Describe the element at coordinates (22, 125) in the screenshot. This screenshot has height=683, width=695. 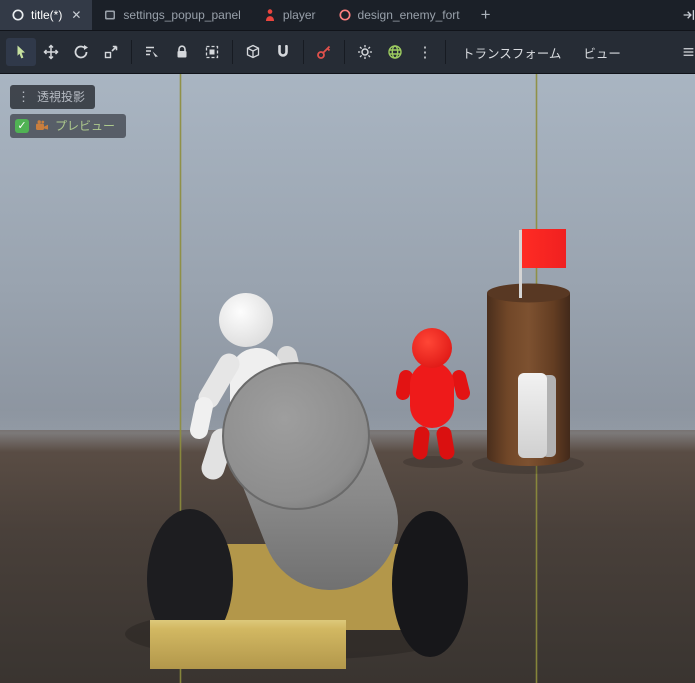
I see `preview-checkbox: ✓` at that location.